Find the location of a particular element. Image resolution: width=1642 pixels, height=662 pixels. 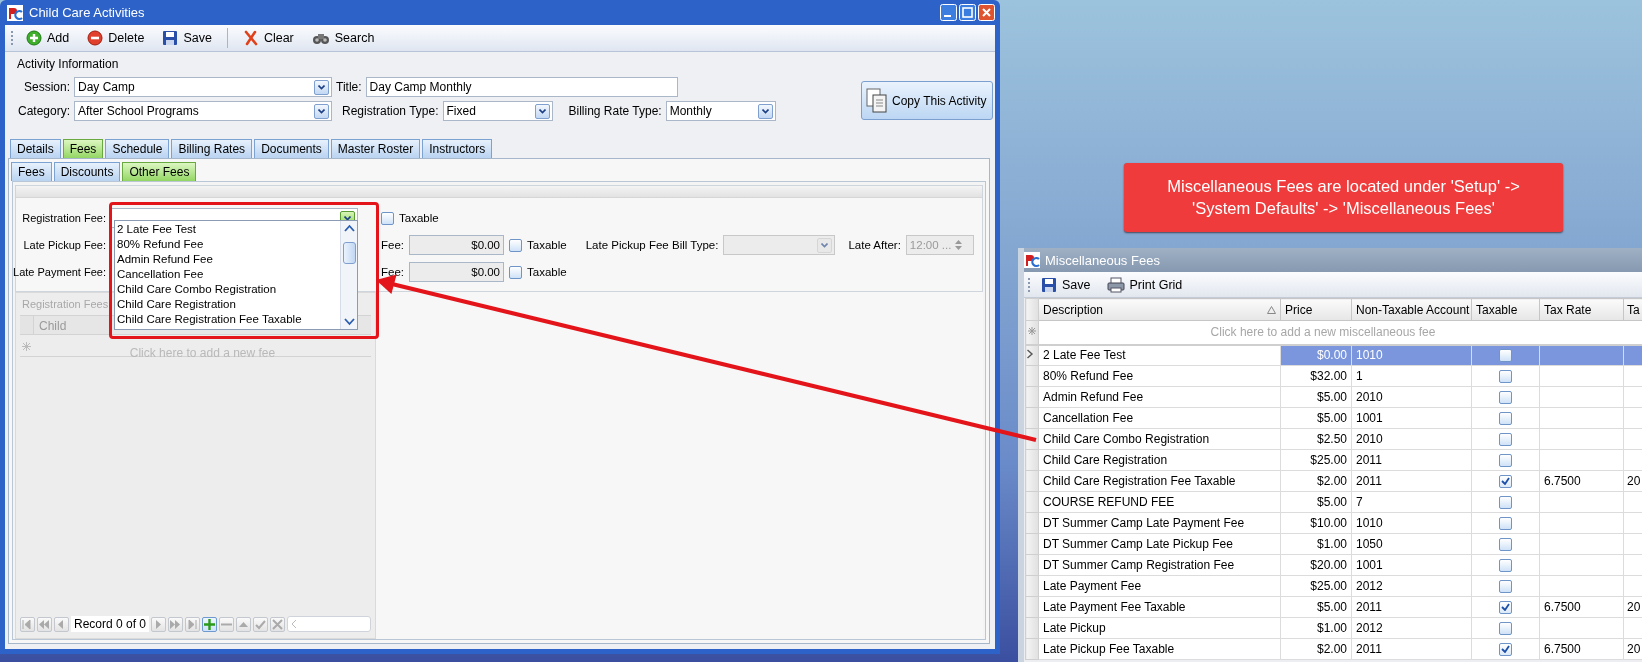

chevron-down-icon is located at coordinates (765, 111).